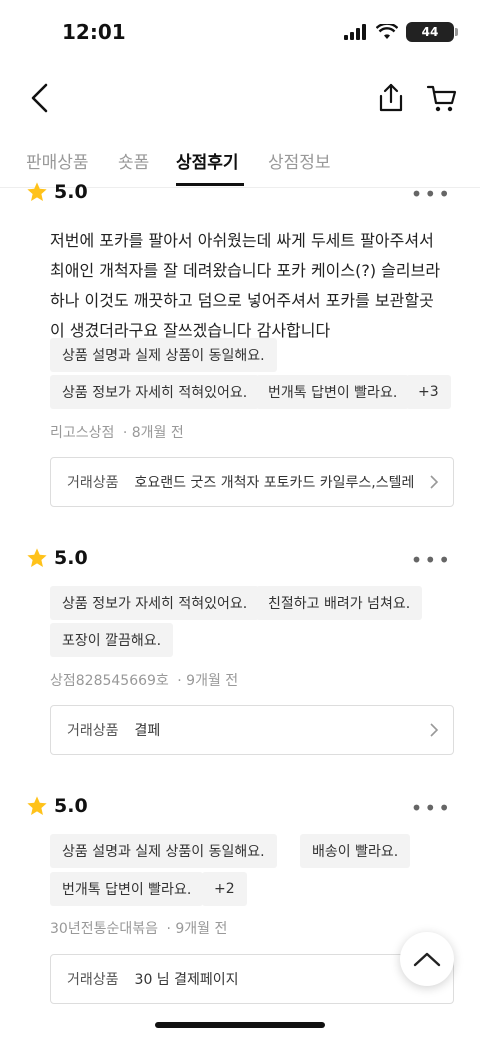 The image size is (480, 1040). What do you see at coordinates (274, 483) in the screenshot?
I see `product-name: 호요랜드 굿즈 개척자 포토카드 카일루스,스텔레` at bounding box center [274, 483].